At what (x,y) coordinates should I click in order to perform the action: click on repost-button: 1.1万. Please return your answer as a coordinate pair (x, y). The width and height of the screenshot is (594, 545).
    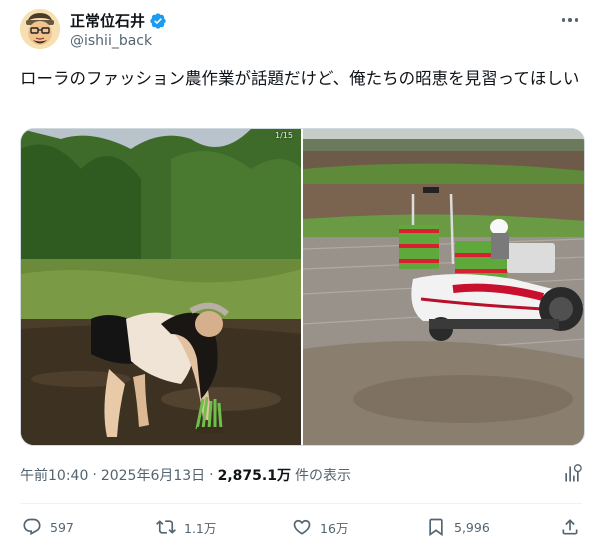
    Looking at the image, I should click on (186, 527).